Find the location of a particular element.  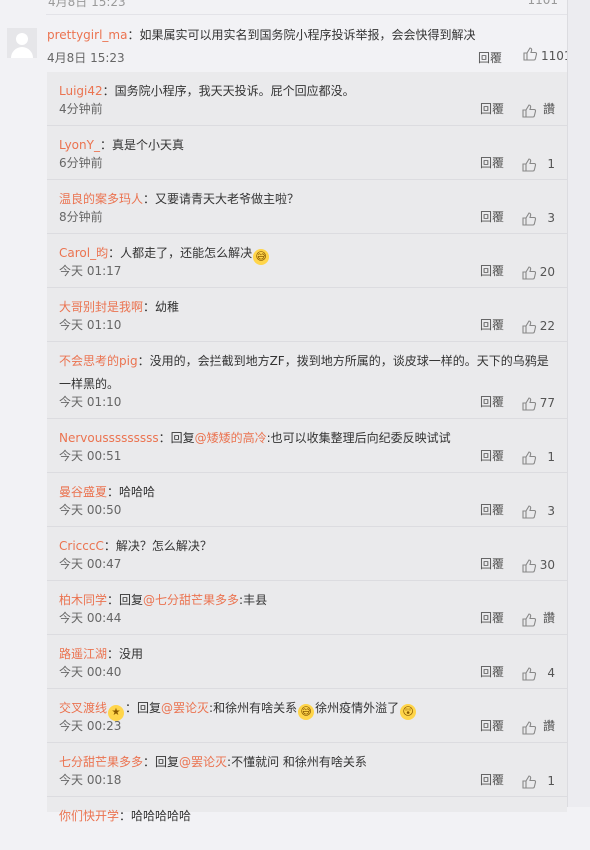

comment-username: prettygirl_ma is located at coordinates (87, 35).